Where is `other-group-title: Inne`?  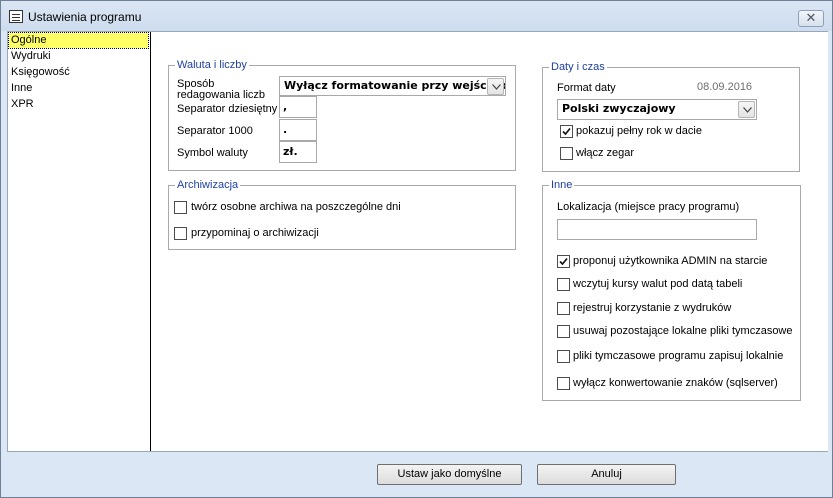
other-group-title: Inne is located at coordinates (562, 185).